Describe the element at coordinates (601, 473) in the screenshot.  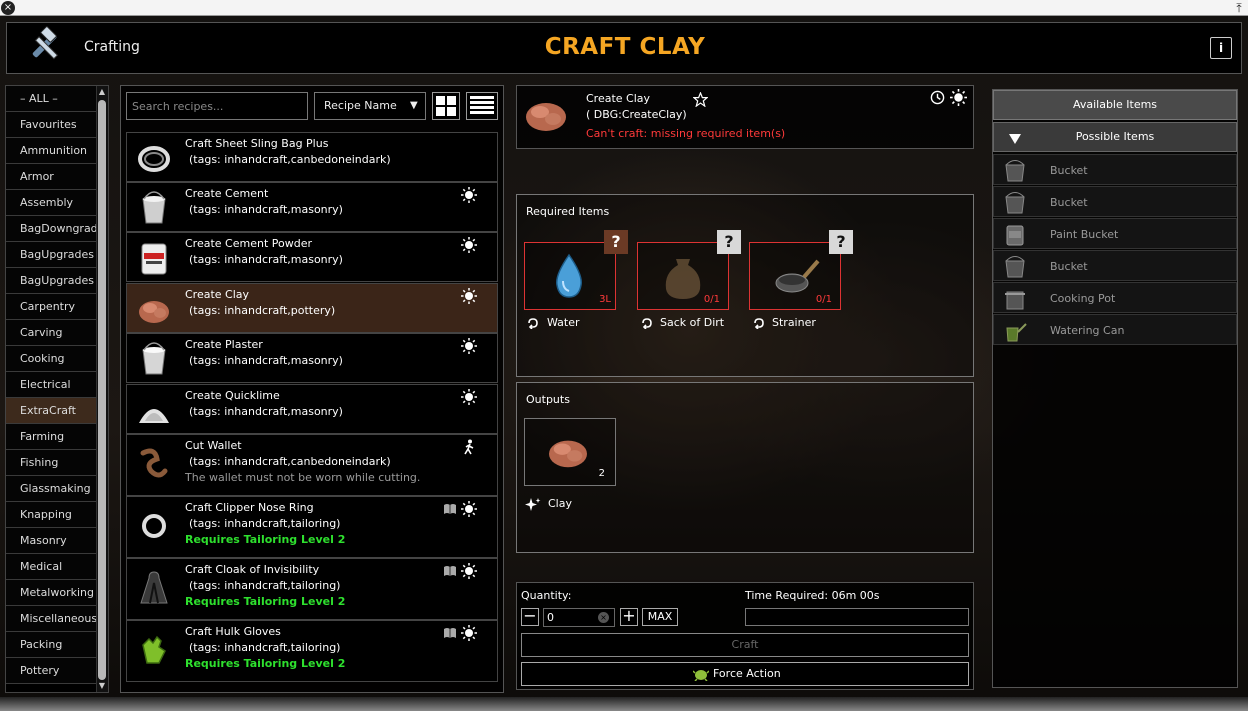
I see `output-count: 2` at that location.